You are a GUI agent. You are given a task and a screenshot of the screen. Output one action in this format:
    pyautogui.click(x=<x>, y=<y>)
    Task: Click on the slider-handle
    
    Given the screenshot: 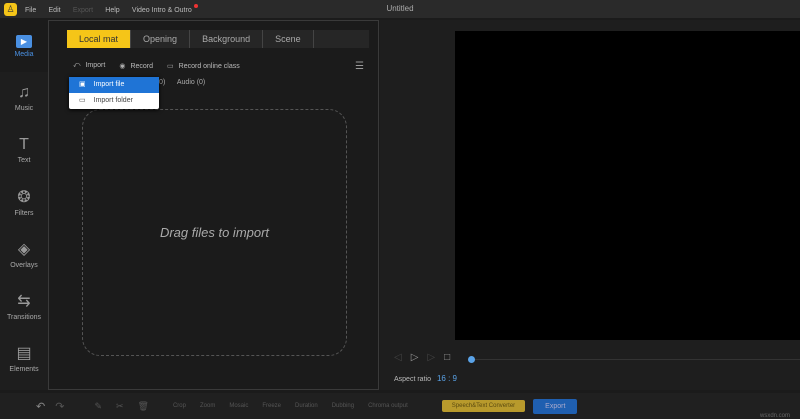 What is the action you would take?
    pyautogui.click(x=471, y=359)
    